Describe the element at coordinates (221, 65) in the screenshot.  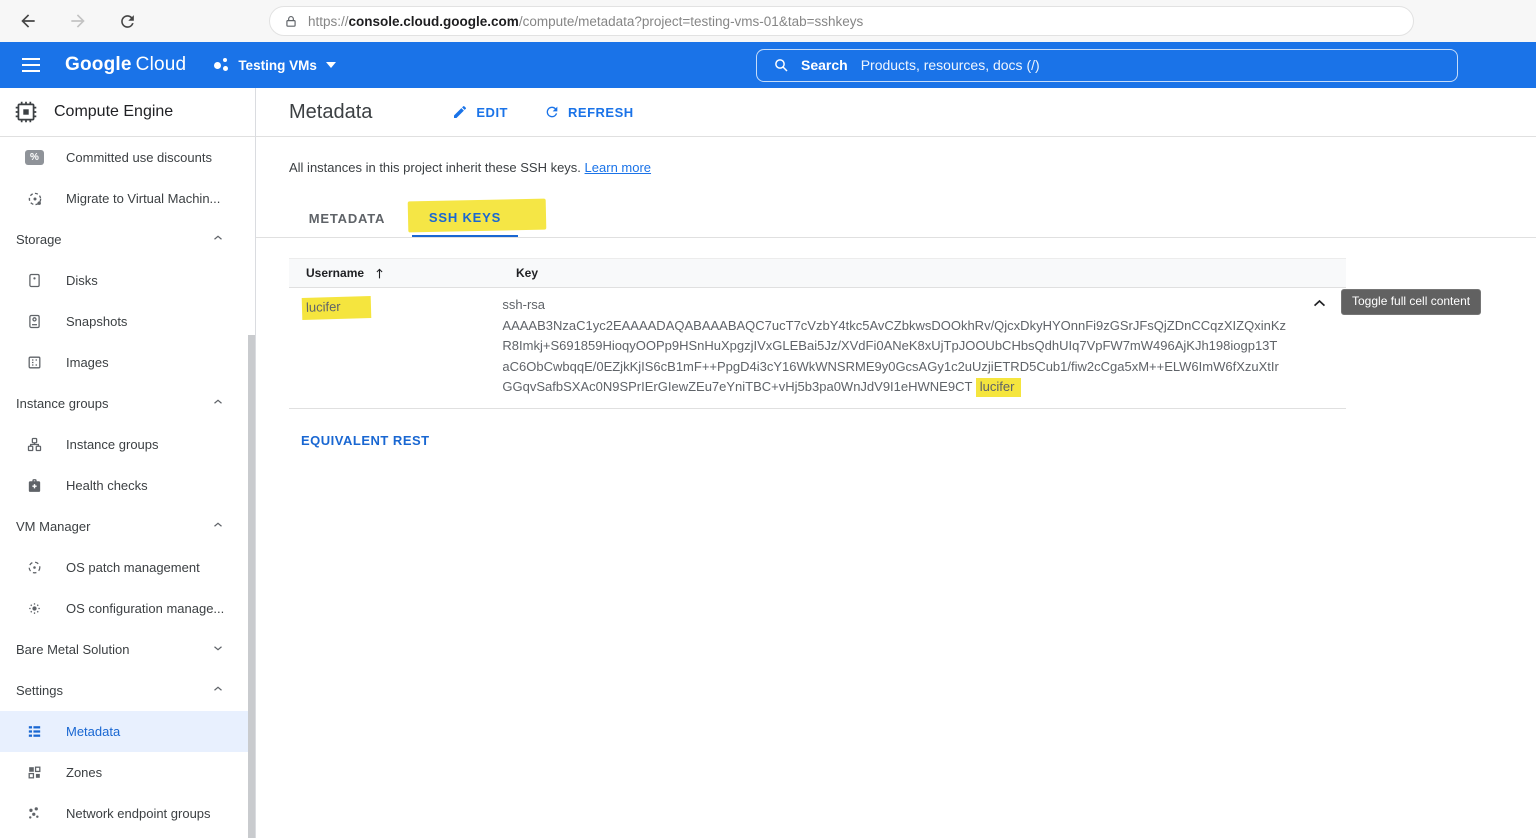
I see `project-icon` at that location.